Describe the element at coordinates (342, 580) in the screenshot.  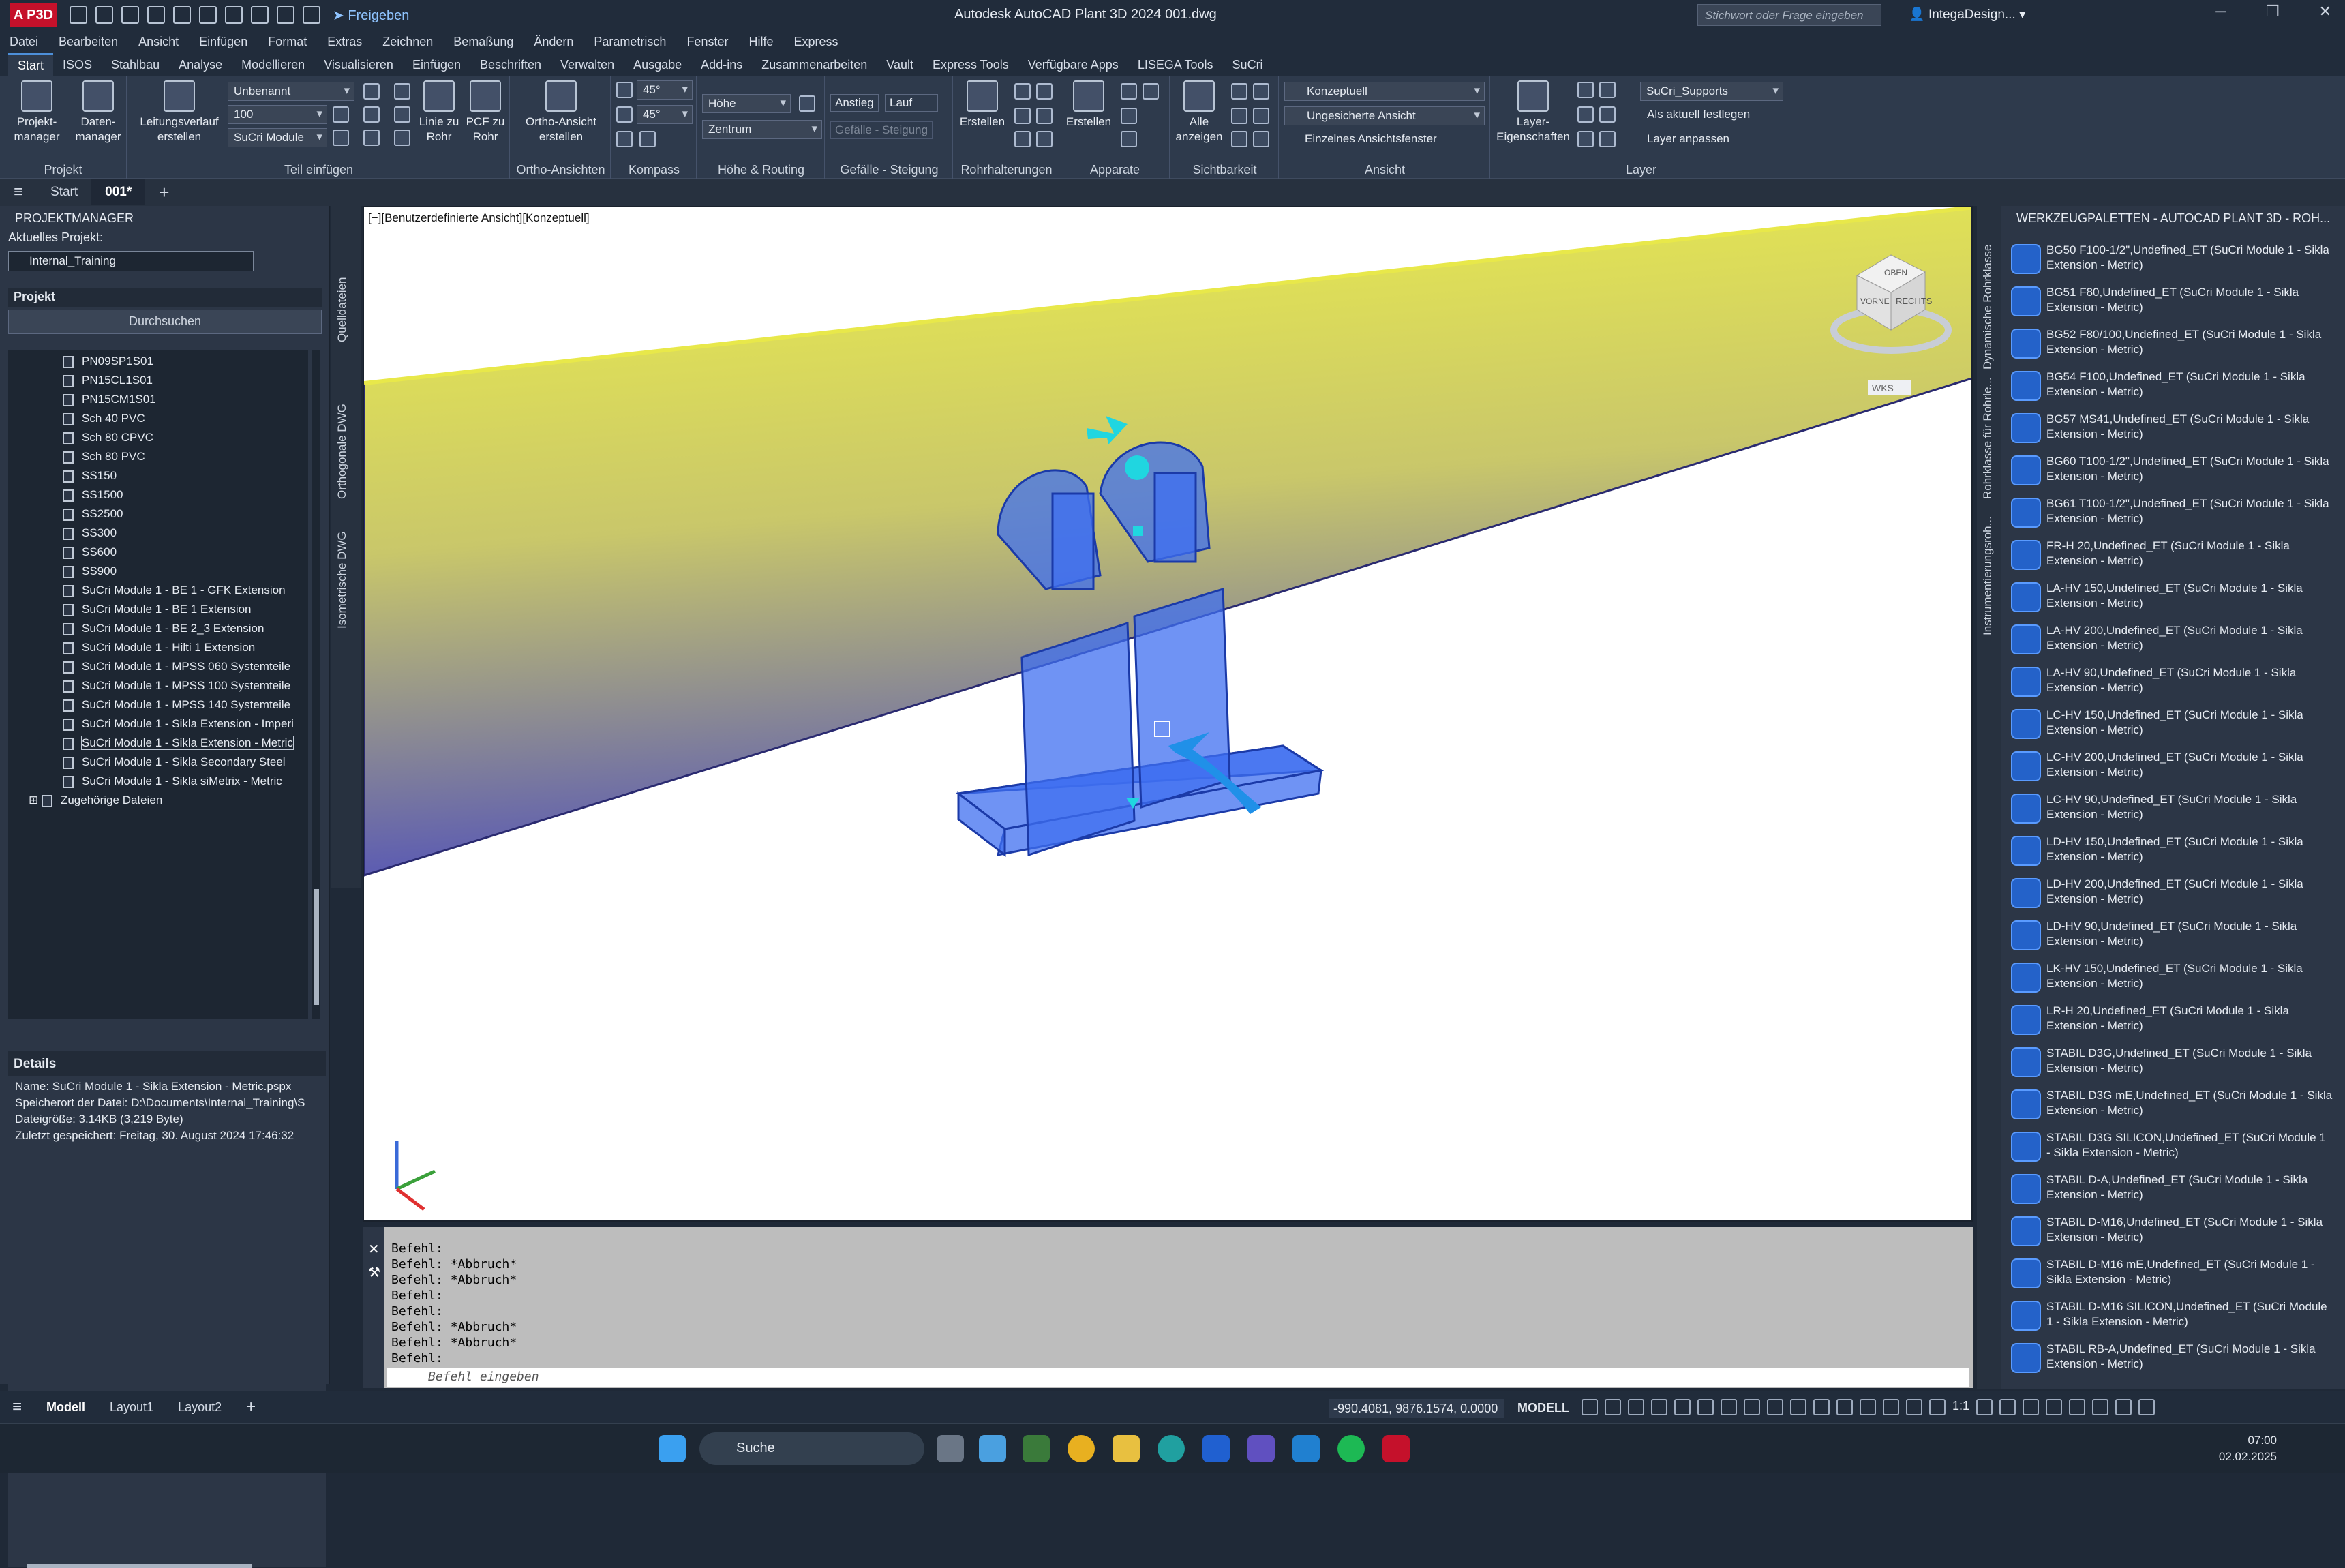
I see `side-tab-iso-dwg: Isometrische DWG` at that location.